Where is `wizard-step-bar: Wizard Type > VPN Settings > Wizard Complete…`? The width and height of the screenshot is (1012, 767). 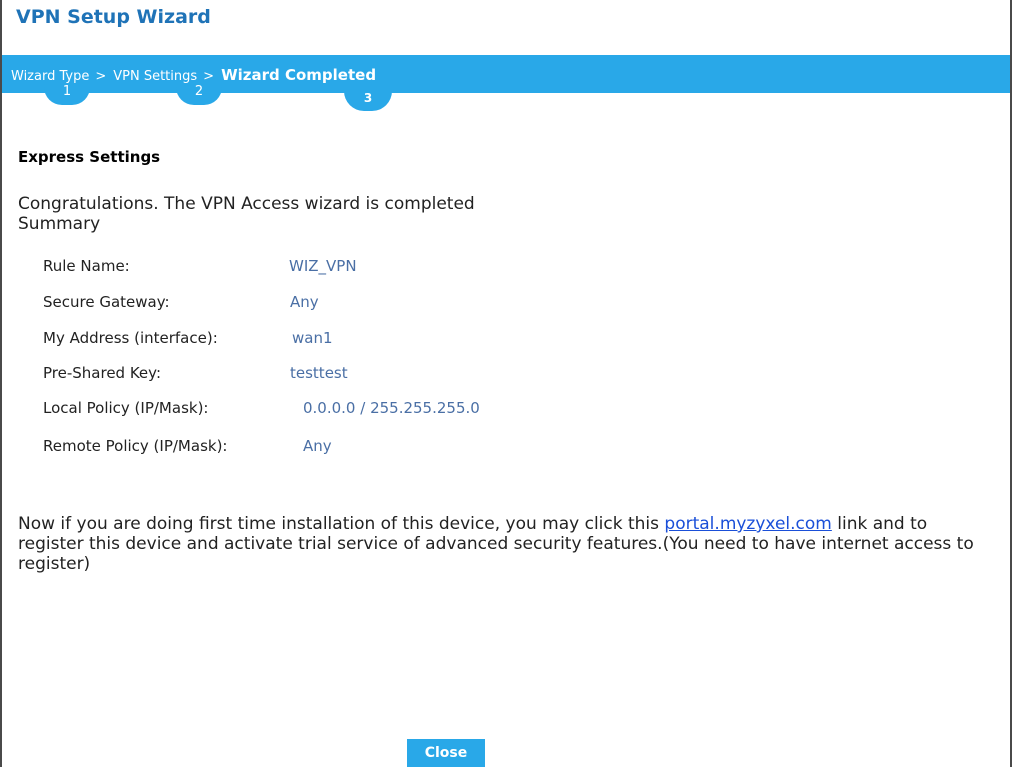
wizard-step-bar: Wizard Type > VPN Settings > Wizard Complete… is located at coordinates (506, 83).